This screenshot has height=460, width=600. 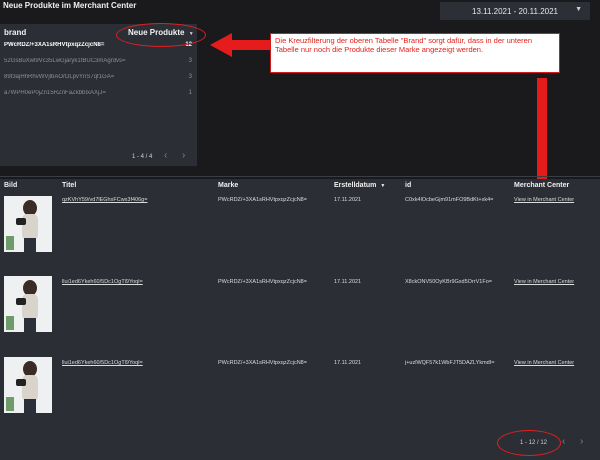 What do you see at coordinates (228, 185) in the screenshot?
I see `column-header-marke: Marke` at bounding box center [228, 185].